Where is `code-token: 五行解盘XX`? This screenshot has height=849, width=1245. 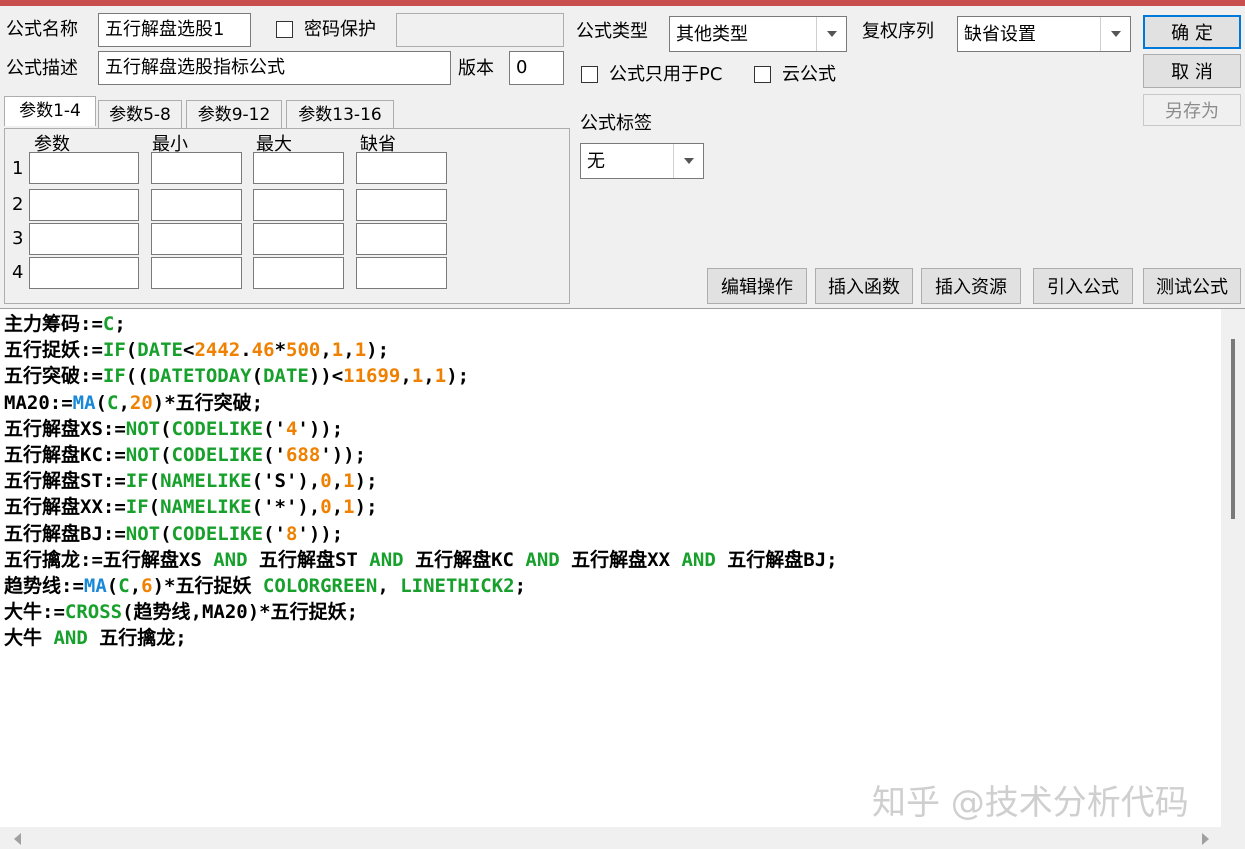 code-token: 五行解盘XX is located at coordinates (620, 559).